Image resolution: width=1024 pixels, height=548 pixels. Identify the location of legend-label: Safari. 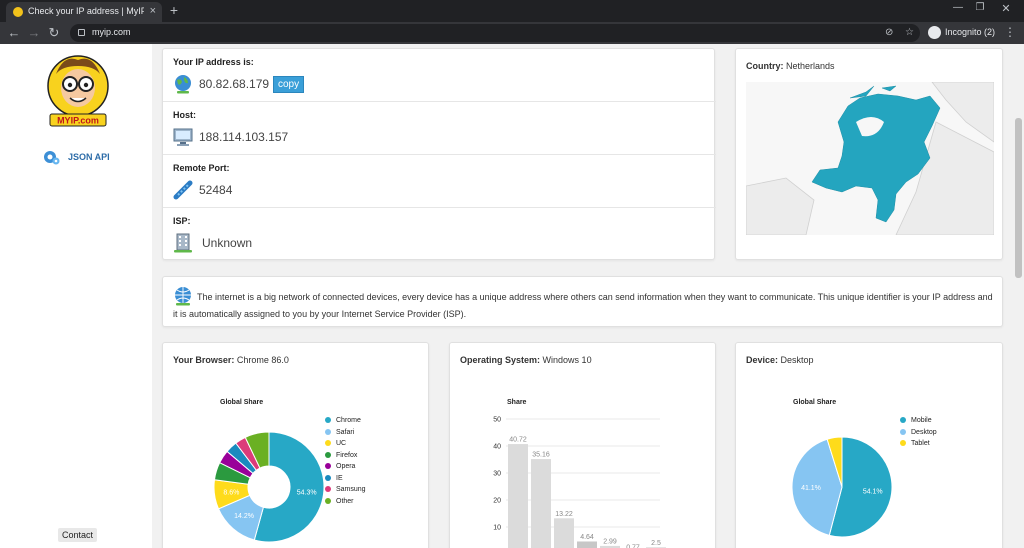
(345, 432).